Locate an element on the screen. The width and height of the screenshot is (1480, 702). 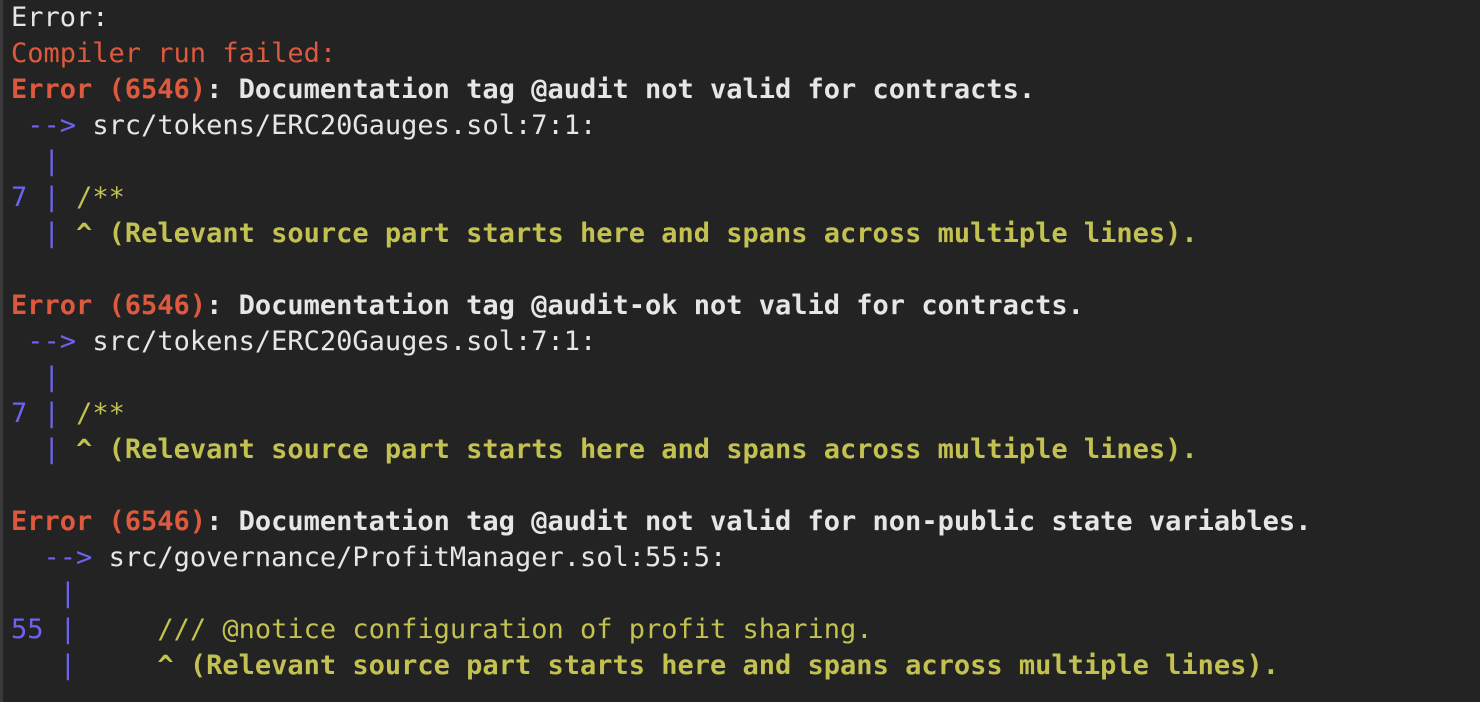
error-location: src/governance/ProfitManager.sol:55:5: is located at coordinates (417, 557).